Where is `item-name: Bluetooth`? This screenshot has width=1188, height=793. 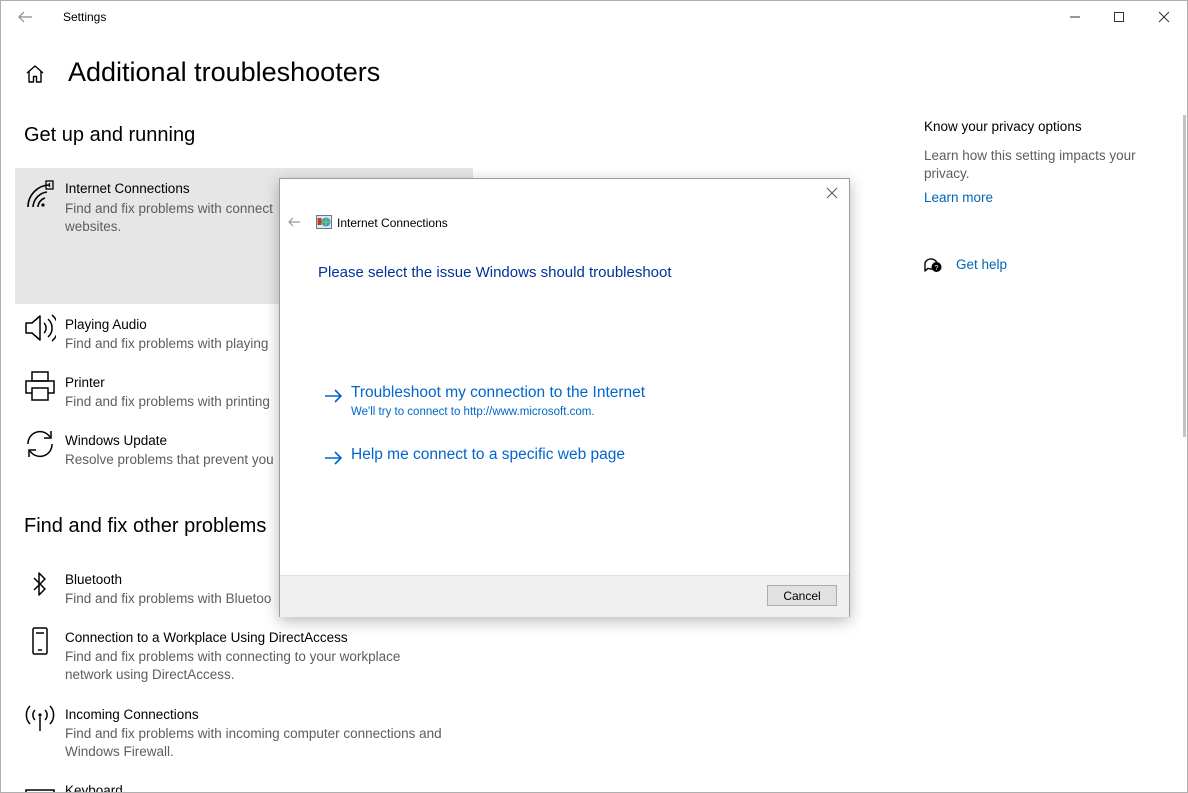 item-name: Bluetooth is located at coordinates (94, 579).